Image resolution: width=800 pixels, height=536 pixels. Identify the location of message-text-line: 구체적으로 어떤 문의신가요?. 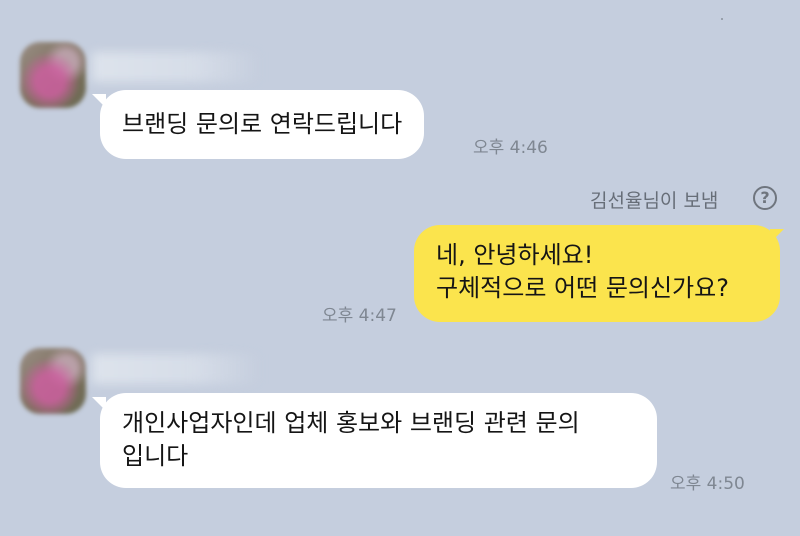
(582, 288).